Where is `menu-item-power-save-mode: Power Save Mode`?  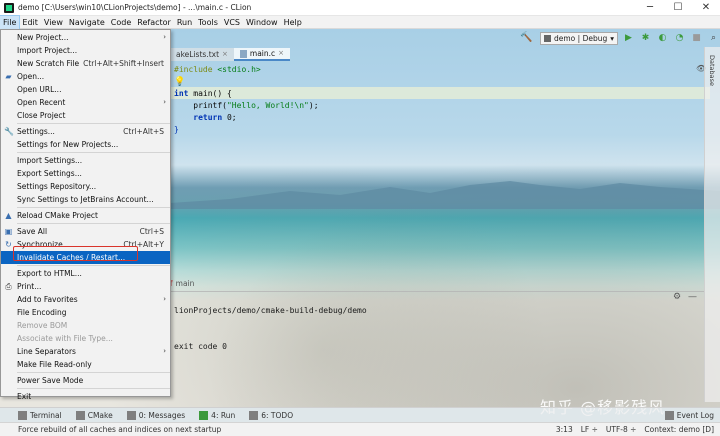
menu-item-power-save-mode: Power Save Mode is located at coordinates (85, 380).